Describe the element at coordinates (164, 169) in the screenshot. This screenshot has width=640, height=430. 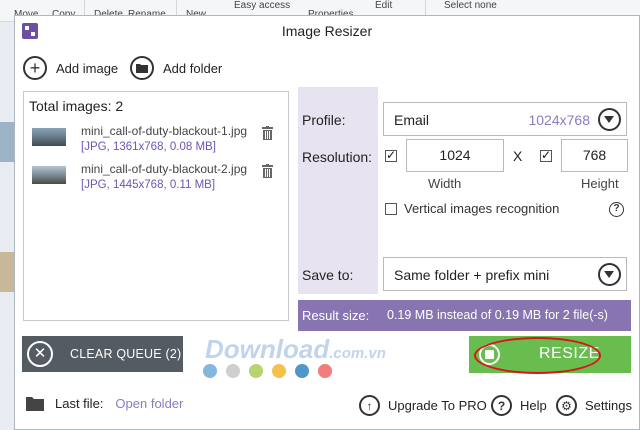
I see `file-name: mini_call-of-duty-blackout-2.jpg` at that location.